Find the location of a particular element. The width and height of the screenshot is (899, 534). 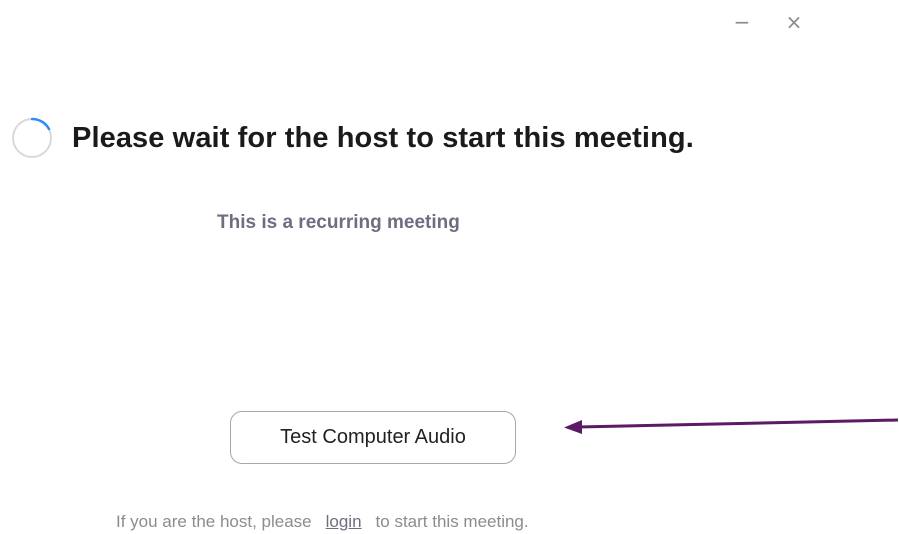

close-button: × is located at coordinates (794, 22).